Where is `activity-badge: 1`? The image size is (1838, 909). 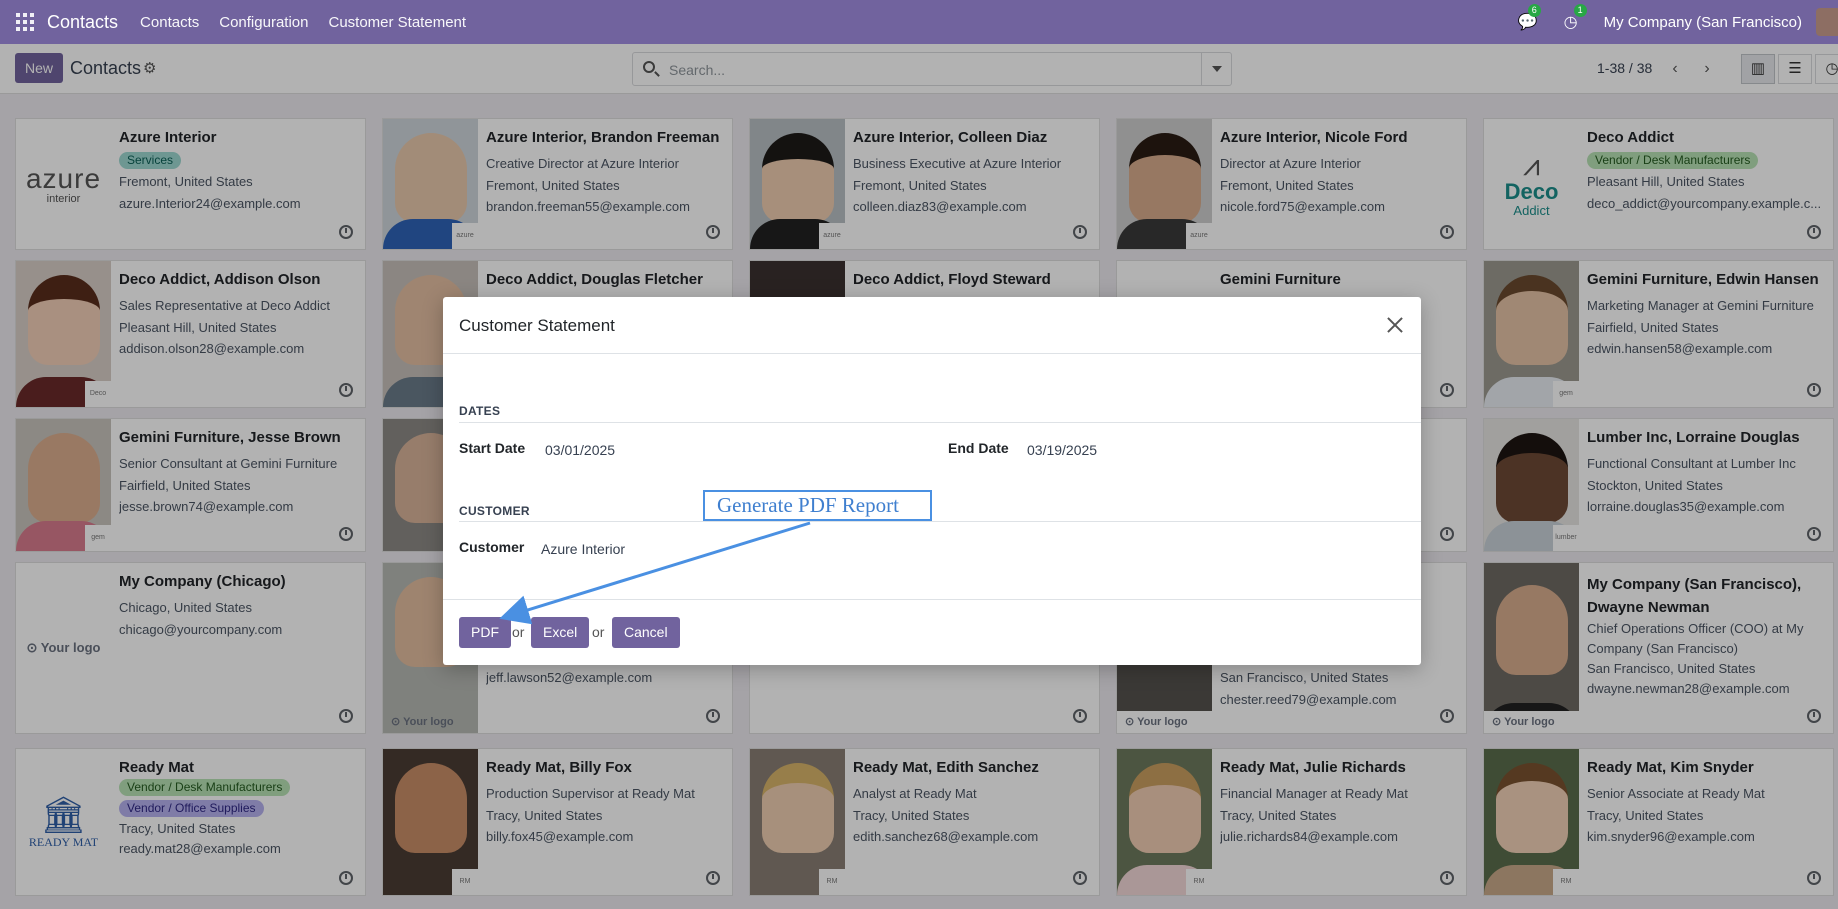 activity-badge: 1 is located at coordinates (1580, 10).